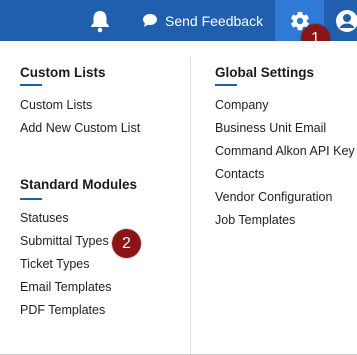 This screenshot has height=355, width=357. I want to click on menu-item-email-templates: Email Templates, so click(65, 287).